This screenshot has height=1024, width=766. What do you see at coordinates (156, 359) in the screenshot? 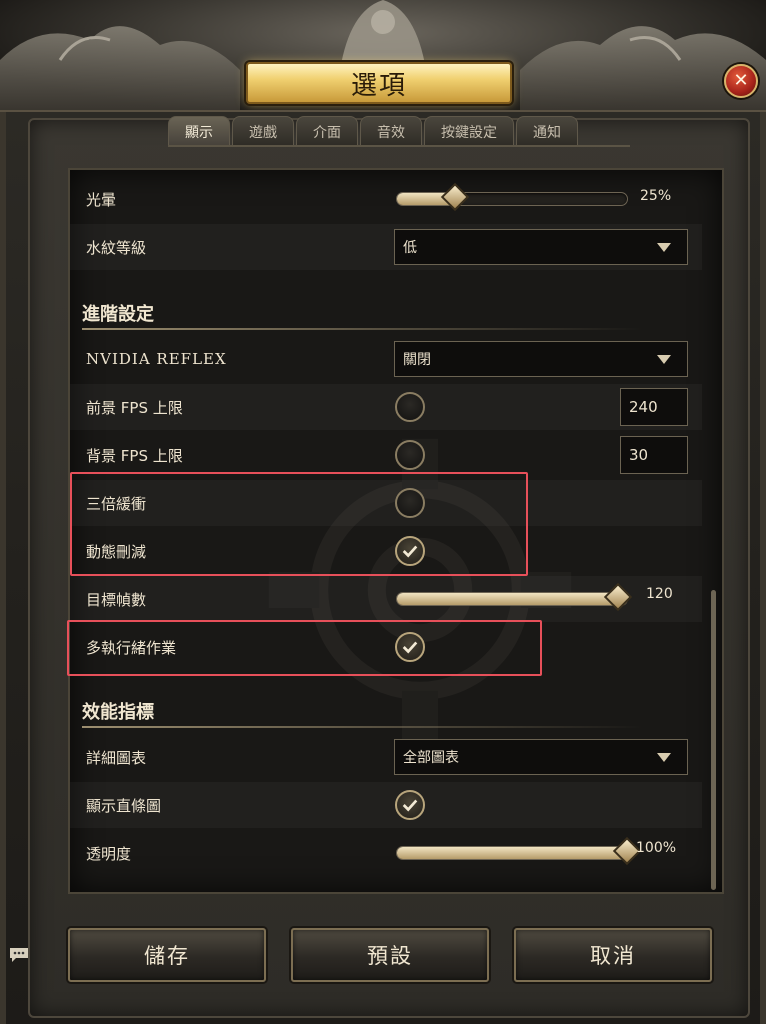
I see `nvidia-reflex-label: NVIDIA REFLEX` at bounding box center [156, 359].